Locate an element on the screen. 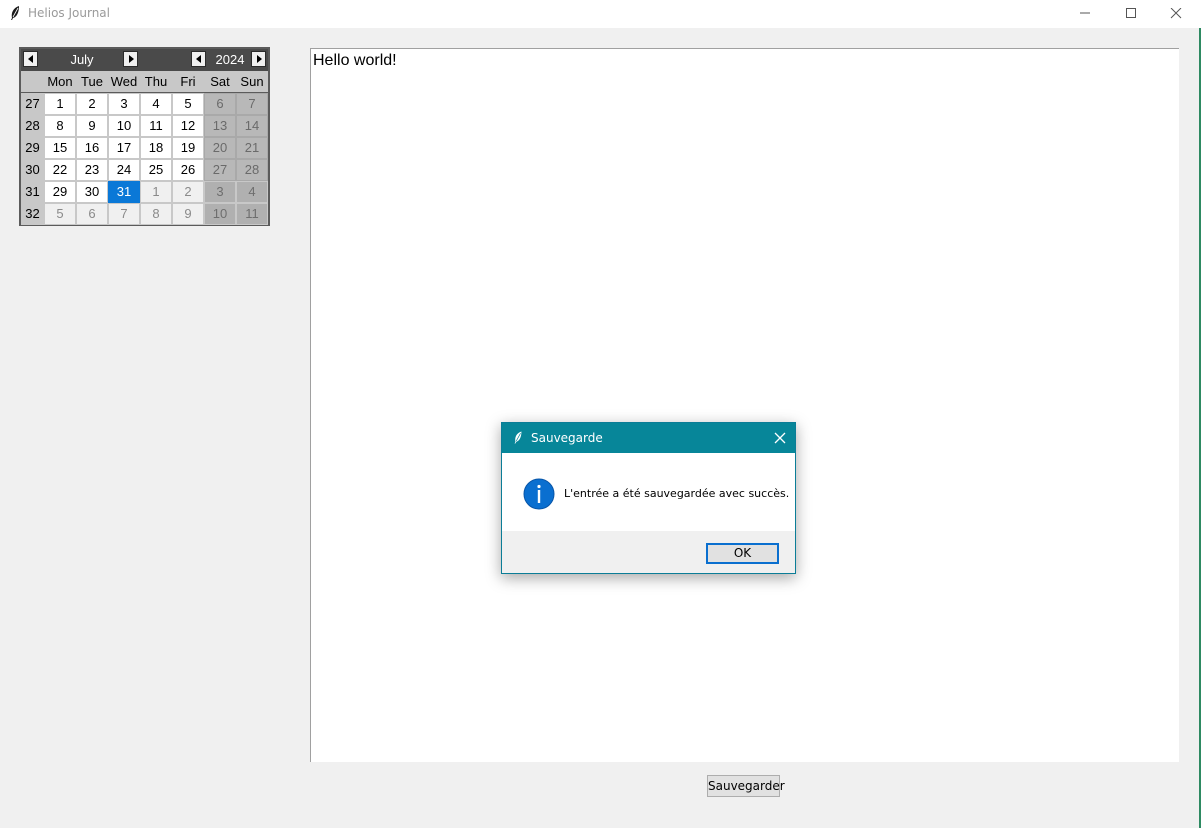  calendar-day: 30 is located at coordinates (92, 192).